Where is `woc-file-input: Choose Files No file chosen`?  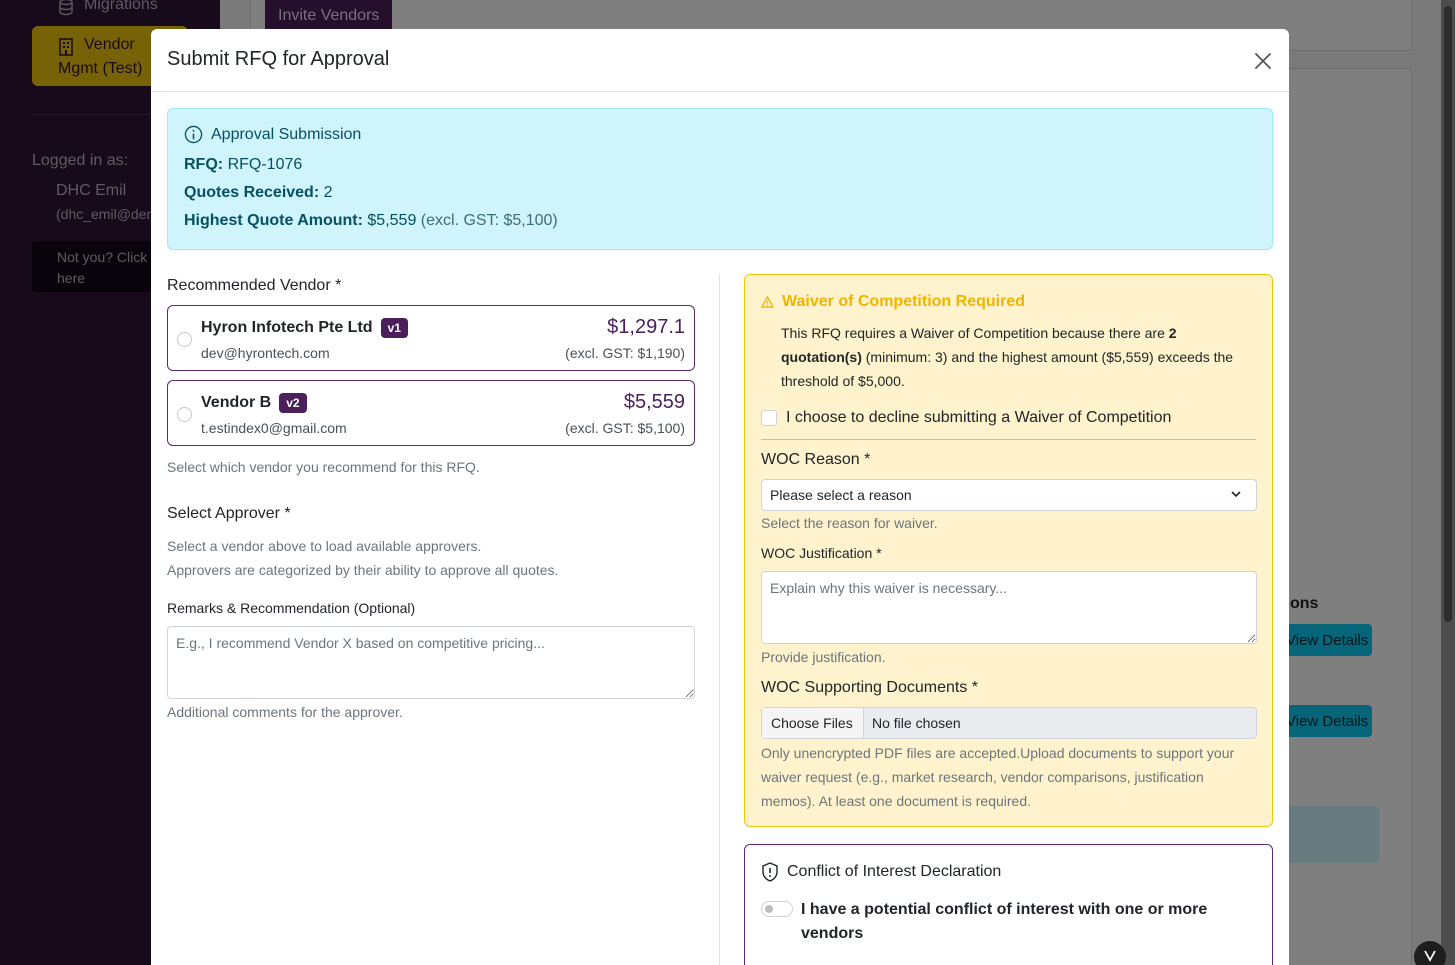 woc-file-input: Choose Files No file chosen is located at coordinates (1009, 723).